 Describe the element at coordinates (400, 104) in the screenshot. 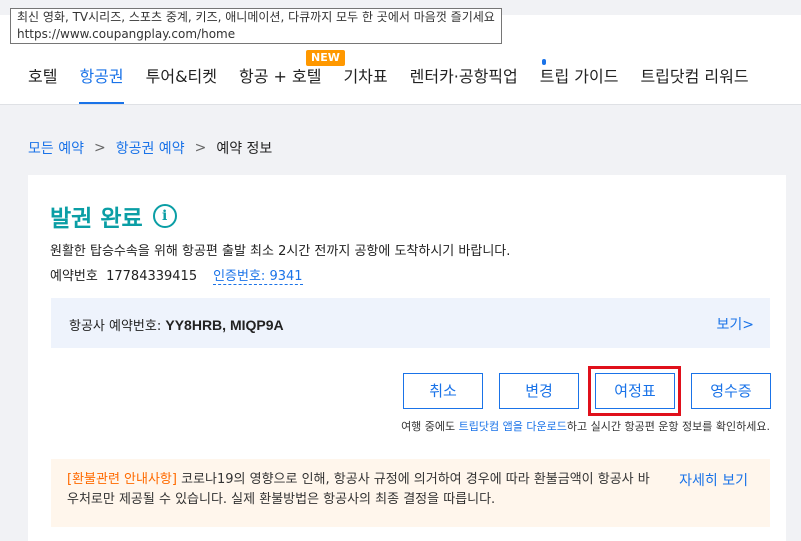

I see `nav-divider` at that location.